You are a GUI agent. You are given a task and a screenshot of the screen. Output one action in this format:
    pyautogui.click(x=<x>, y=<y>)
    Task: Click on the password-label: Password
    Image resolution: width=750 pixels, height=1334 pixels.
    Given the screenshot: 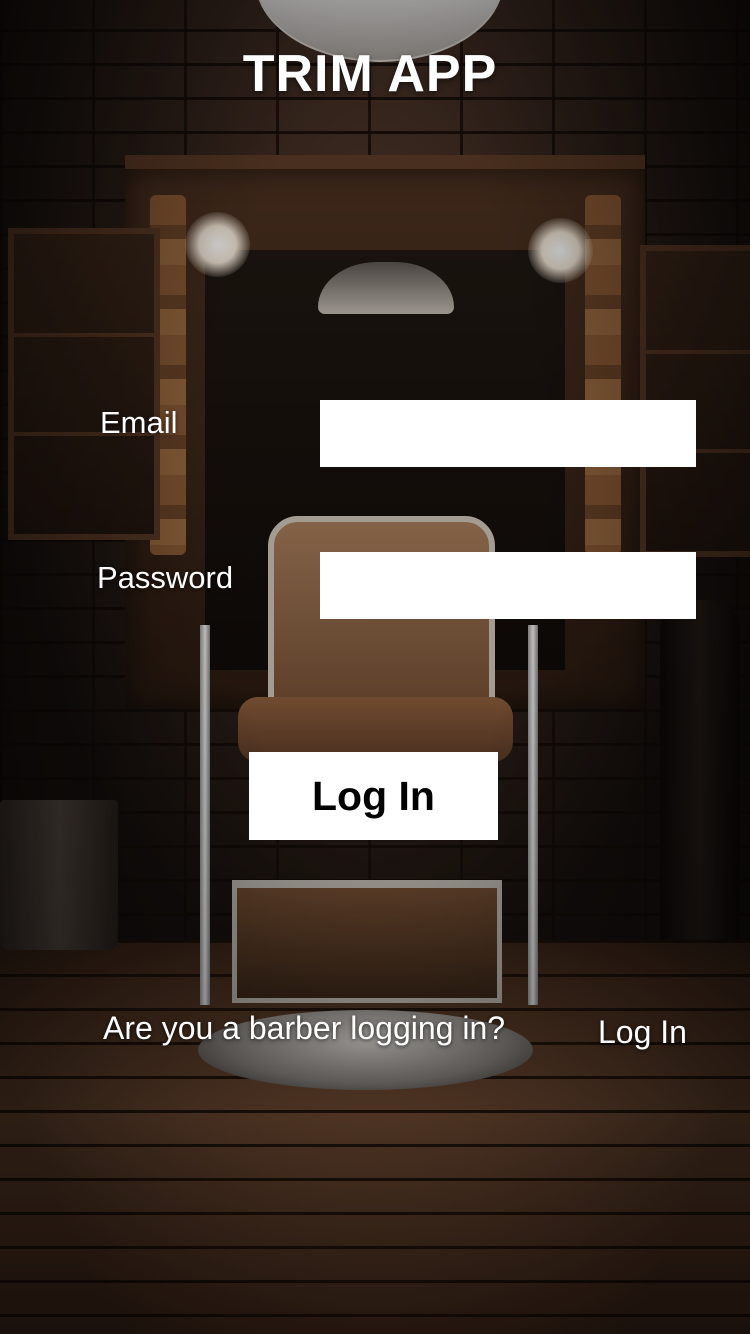 What is the action you would take?
    pyautogui.click(x=165, y=577)
    